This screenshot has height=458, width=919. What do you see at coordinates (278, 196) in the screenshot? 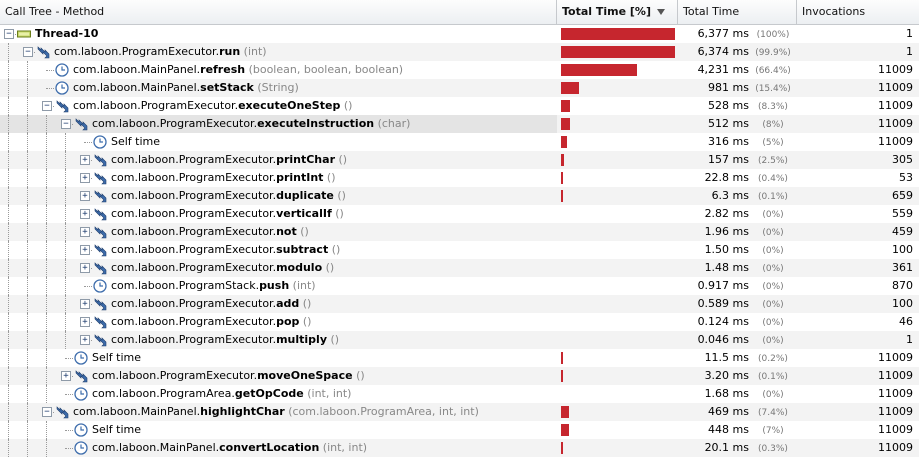
I see `method-cell: + com.laboon.ProgramExecutor.duplicate ()` at bounding box center [278, 196].